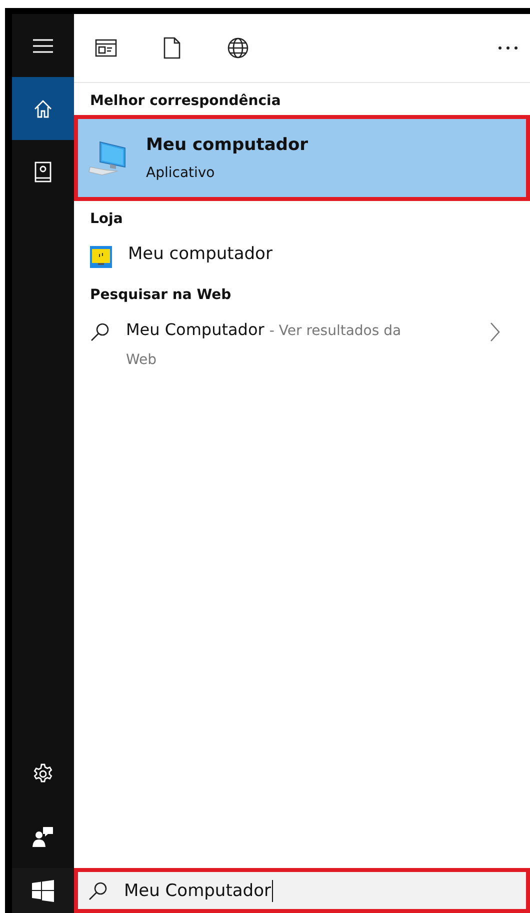  I want to click on apps-filter-icon, so click(106, 48).